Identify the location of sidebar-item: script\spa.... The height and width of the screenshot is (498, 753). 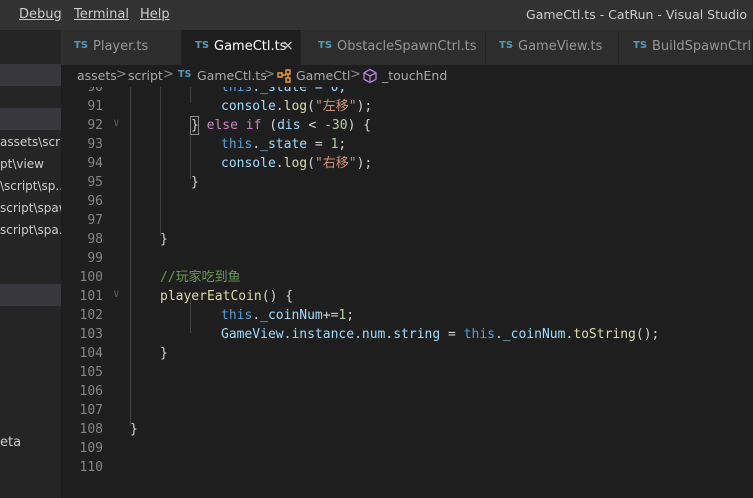
(30, 230).